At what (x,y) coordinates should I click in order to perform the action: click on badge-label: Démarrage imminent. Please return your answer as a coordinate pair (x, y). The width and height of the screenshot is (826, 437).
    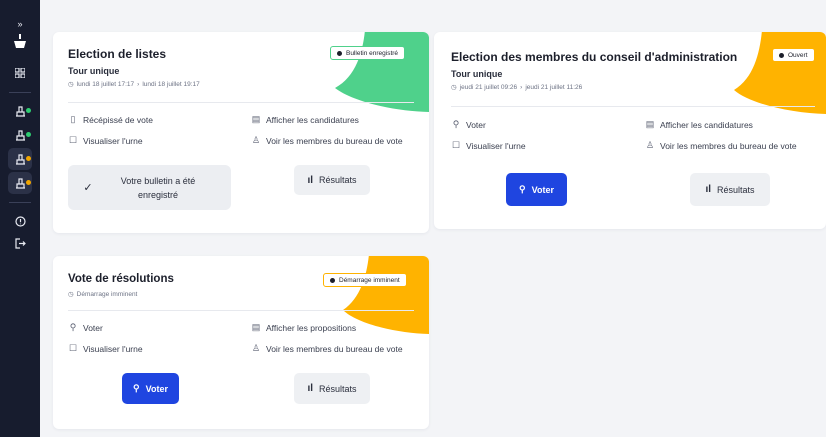
    Looking at the image, I should click on (369, 280).